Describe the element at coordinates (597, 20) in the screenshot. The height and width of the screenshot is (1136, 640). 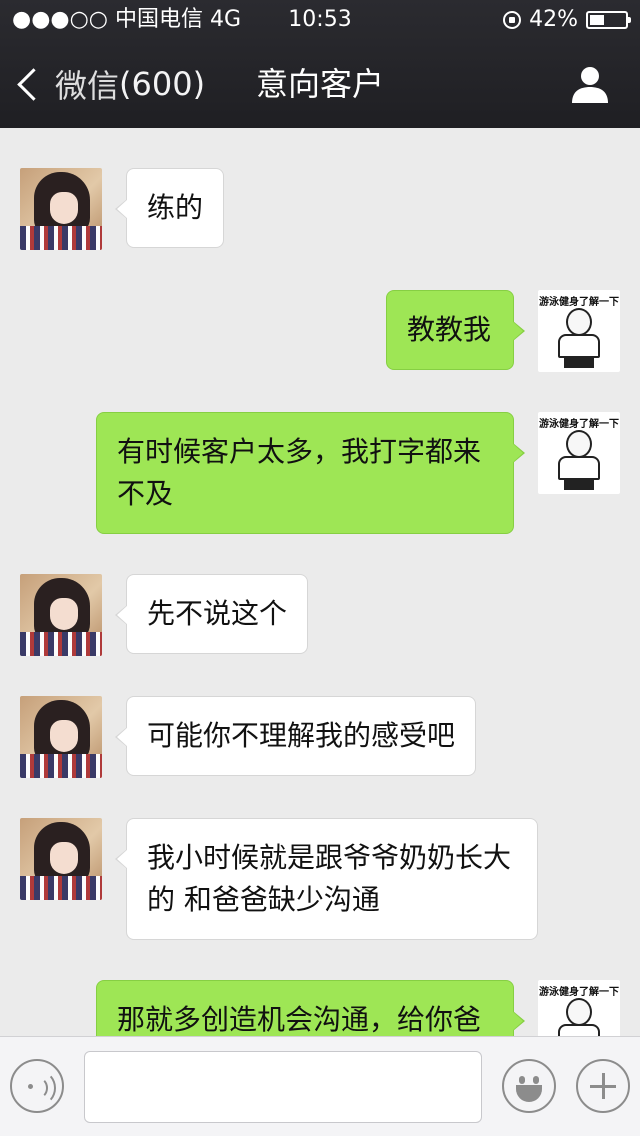
I see `battery-fill` at that location.